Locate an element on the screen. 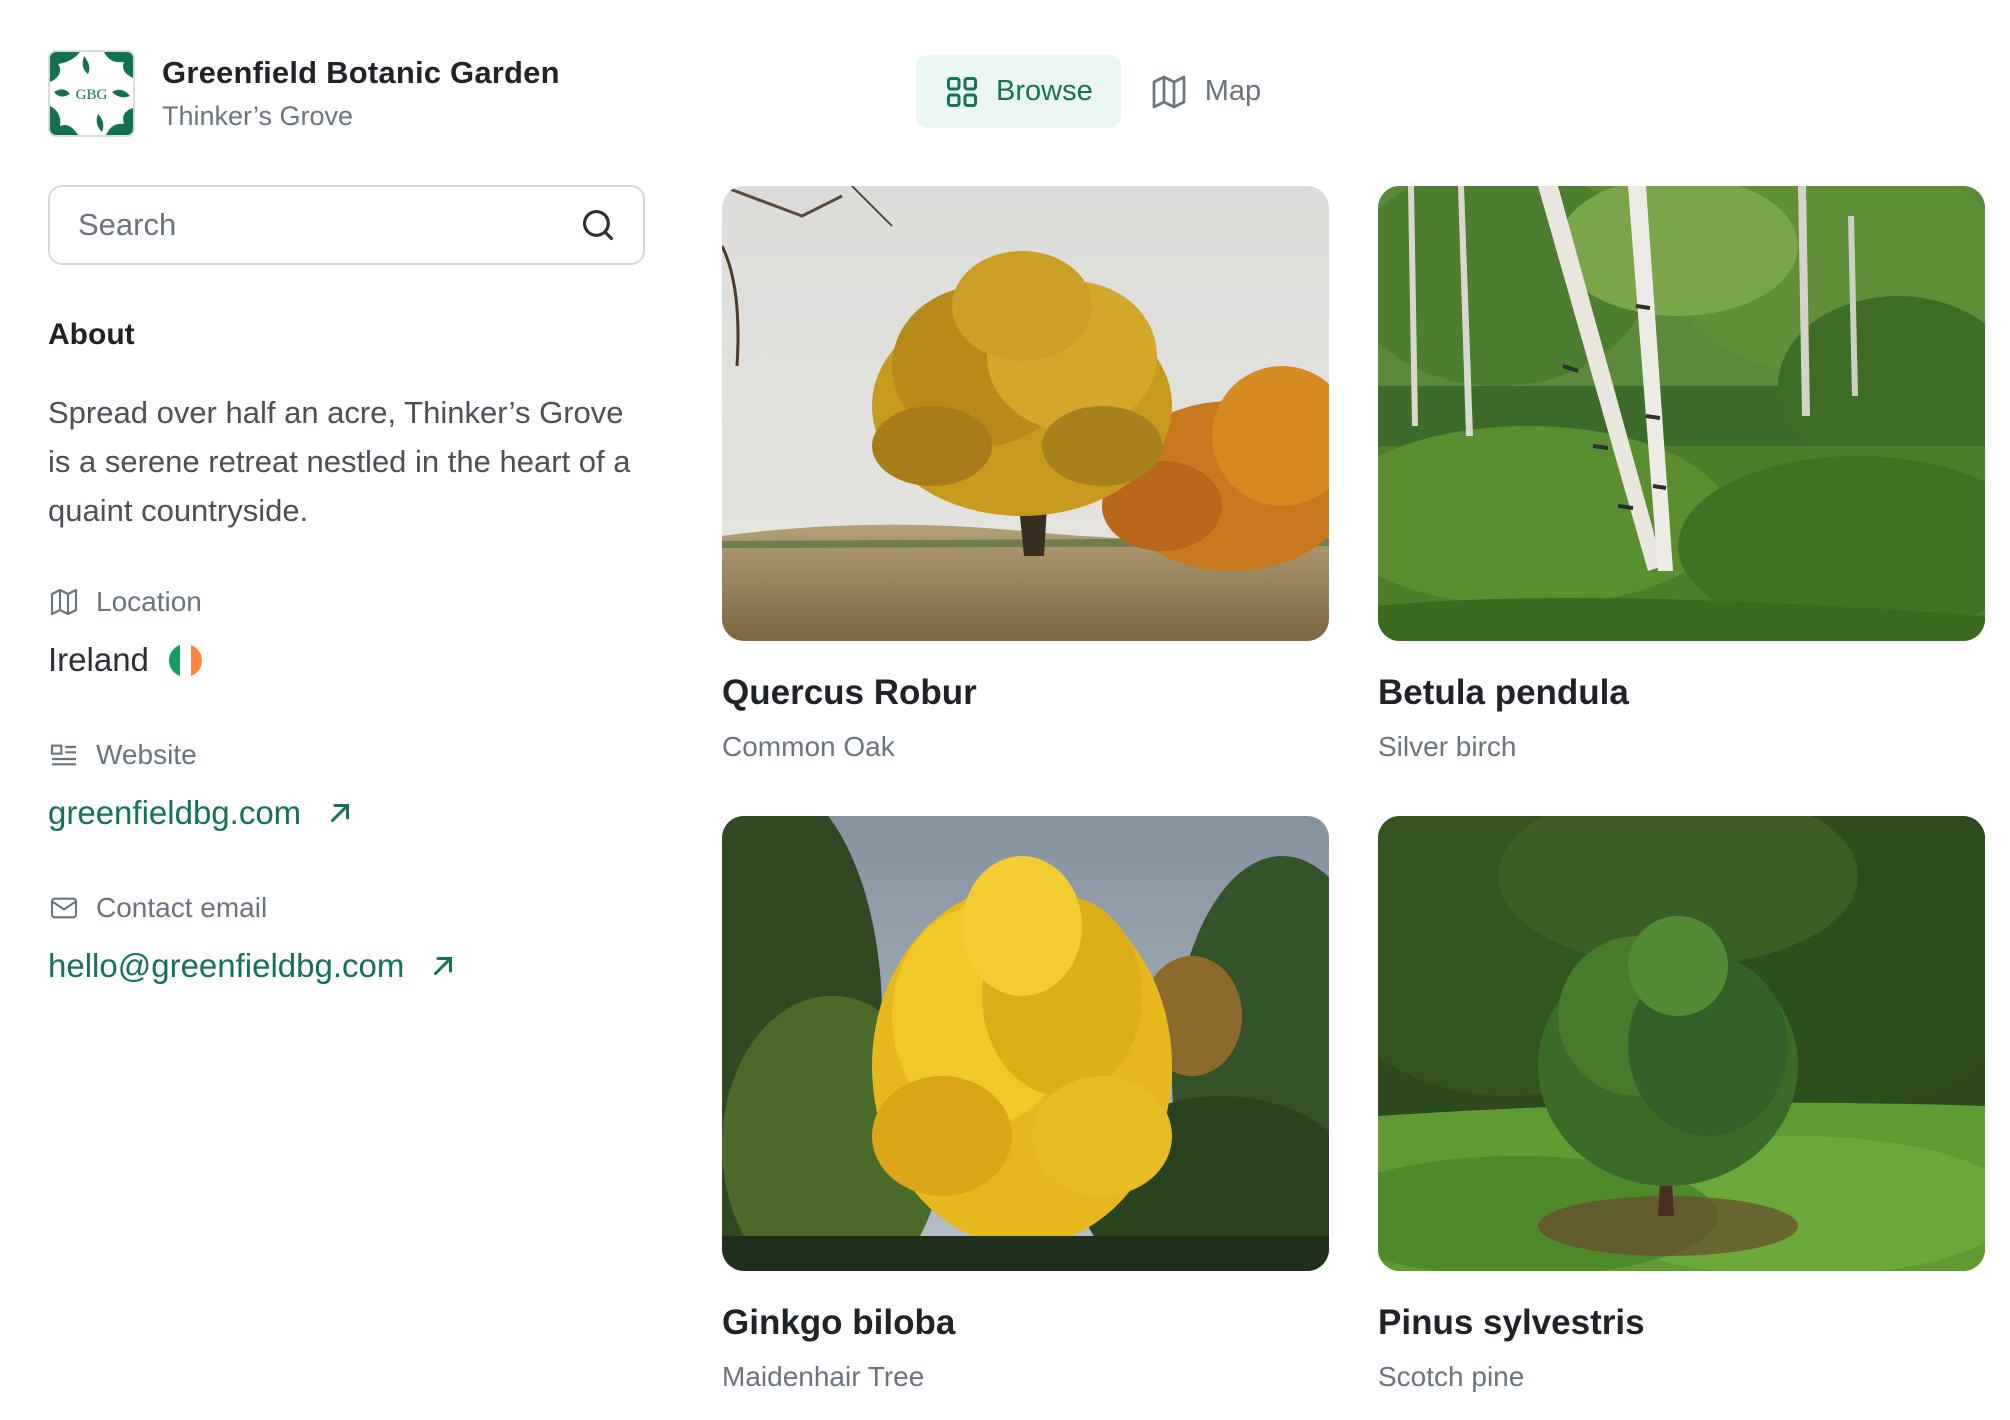 This screenshot has height=1420, width=2010. tree-card: Quercus Robur Common Oak is located at coordinates (1025, 474).